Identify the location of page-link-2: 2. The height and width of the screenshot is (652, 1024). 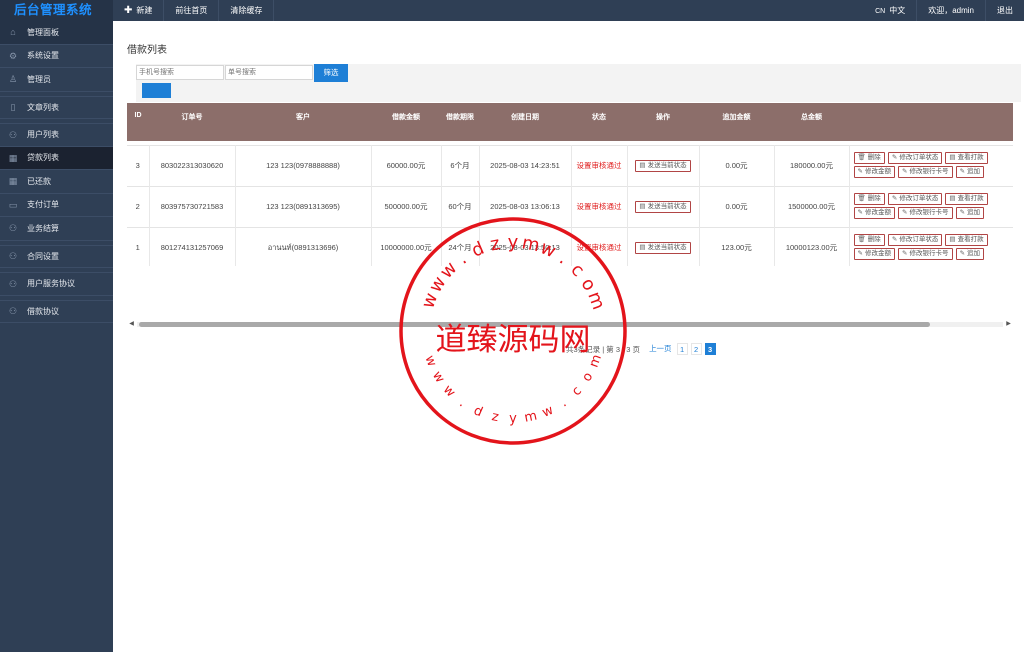
(696, 349).